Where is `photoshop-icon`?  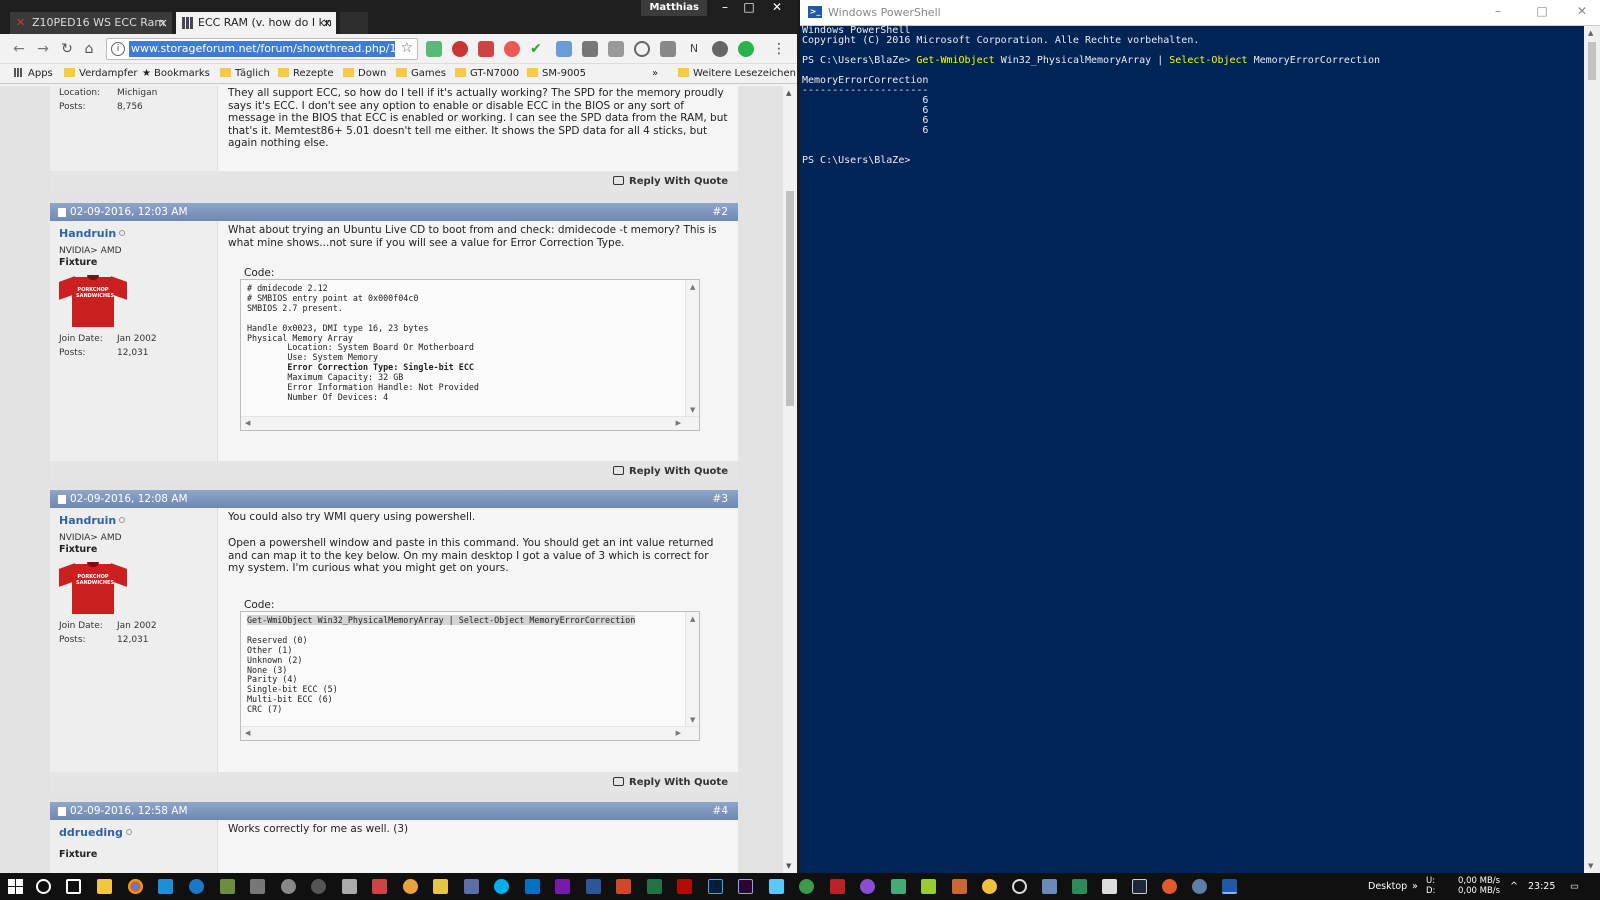
photoshop-icon is located at coordinates (715, 886).